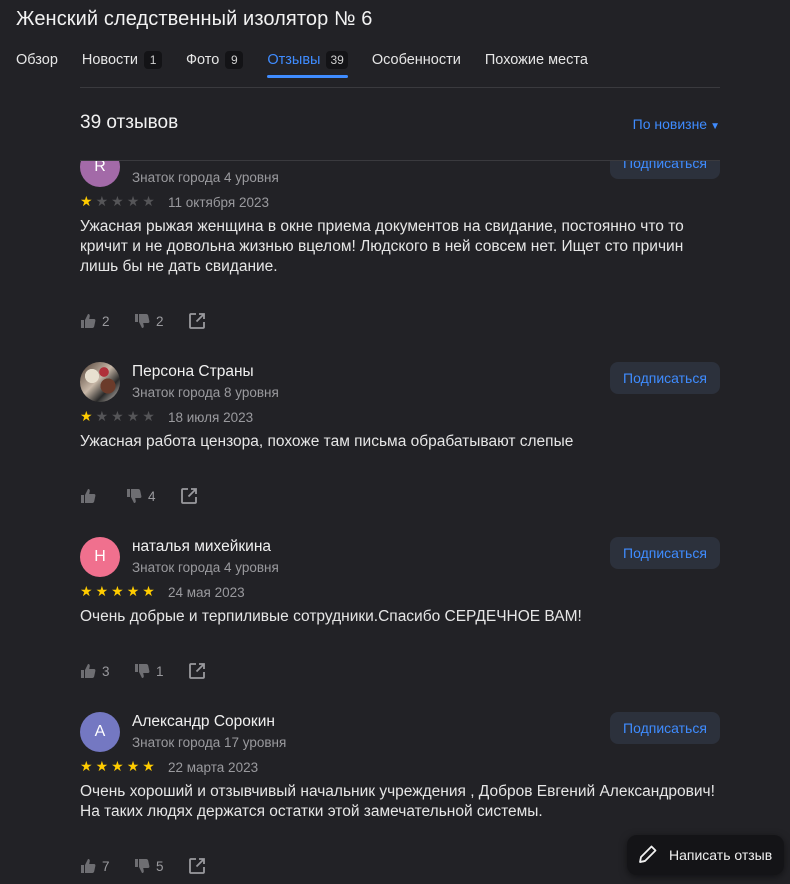 Image resolution: width=790 pixels, height=884 pixels. Describe the element at coordinates (100, 167) in the screenshot. I see `avatar-initial: R` at that location.